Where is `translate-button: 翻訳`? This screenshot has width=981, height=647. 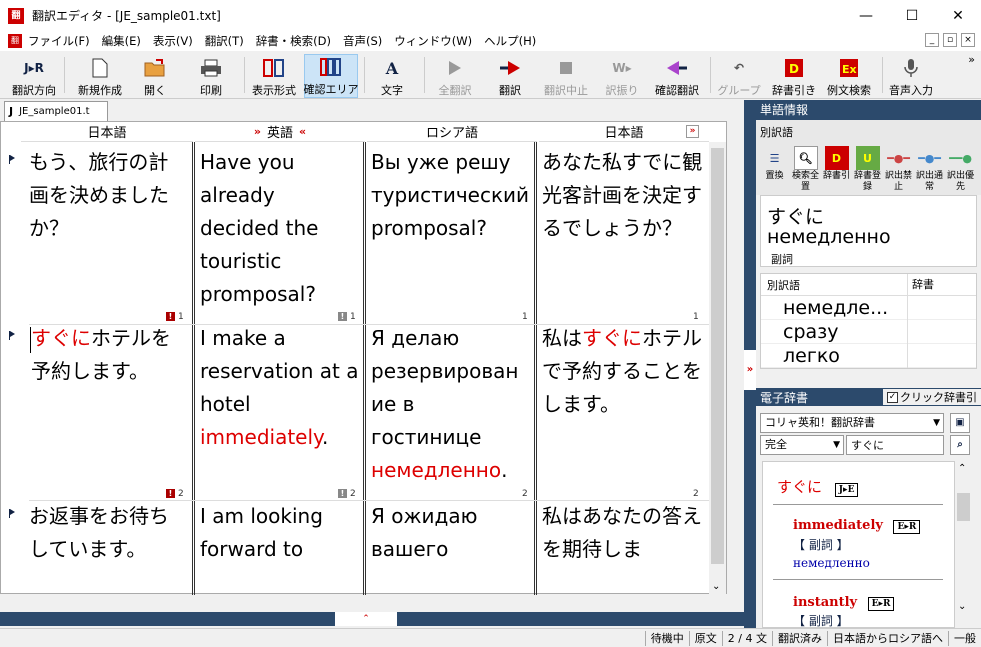 translate-button: 翻訳 is located at coordinates (510, 76).